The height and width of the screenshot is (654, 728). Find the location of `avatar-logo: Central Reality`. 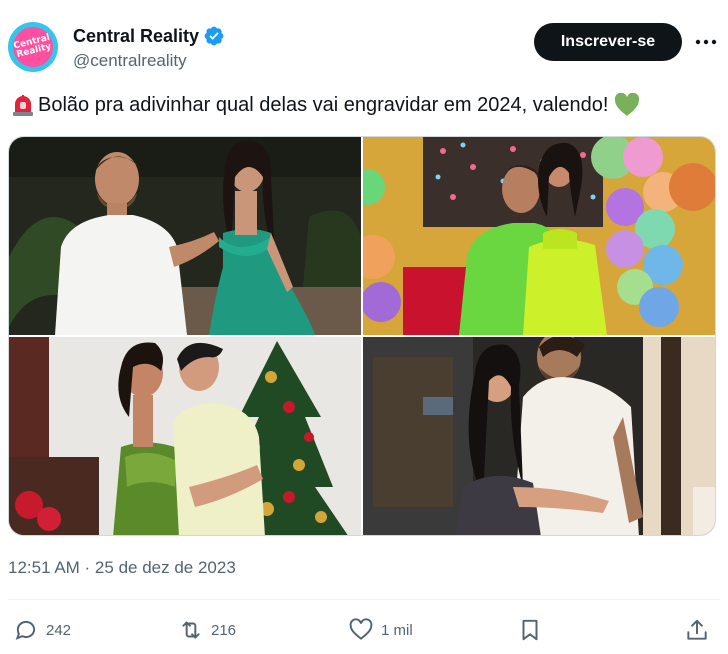

avatar-logo: Central Reality is located at coordinates (33, 47).